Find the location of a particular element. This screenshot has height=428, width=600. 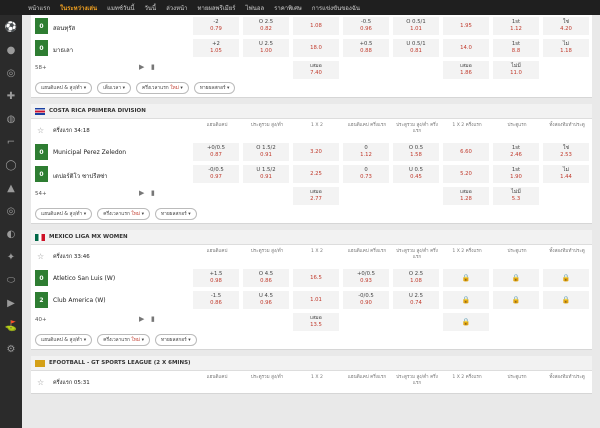

hockey-stick-icon: ⌐ is located at coordinates (11, 143).